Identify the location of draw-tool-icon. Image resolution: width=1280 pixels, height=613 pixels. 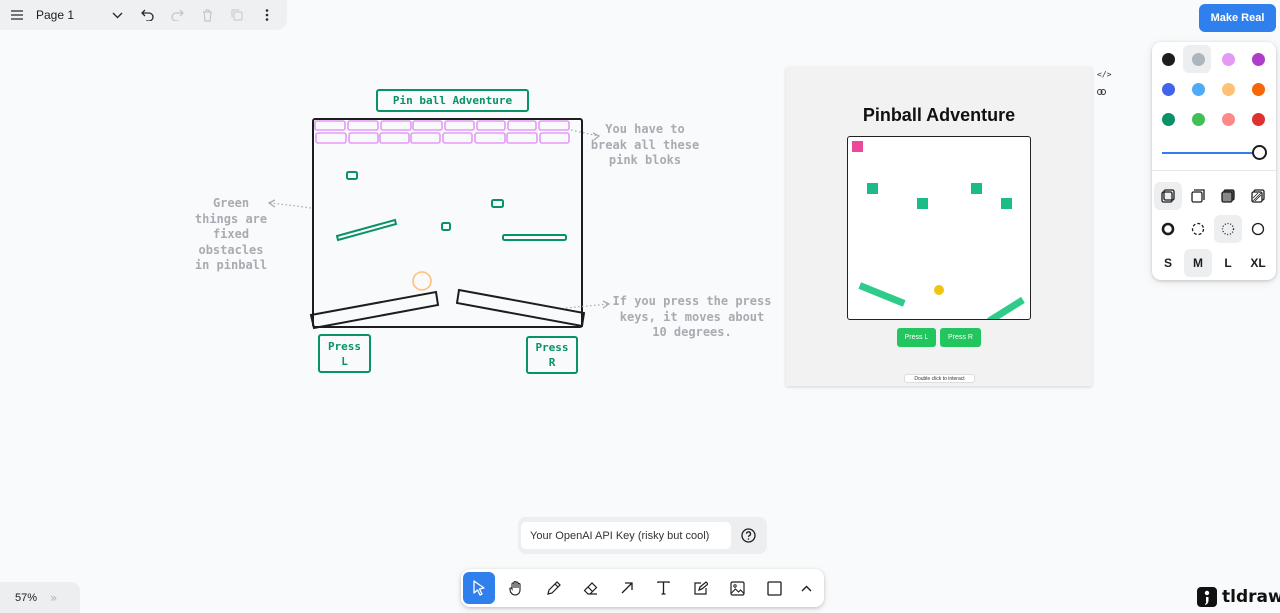
(553, 588).